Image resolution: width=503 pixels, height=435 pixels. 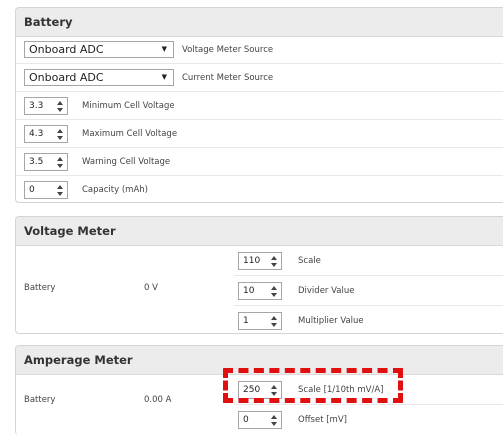 What do you see at coordinates (128, 106) in the screenshot?
I see `min-cell-voltage-label: Minimum Cell Voltage` at bounding box center [128, 106].